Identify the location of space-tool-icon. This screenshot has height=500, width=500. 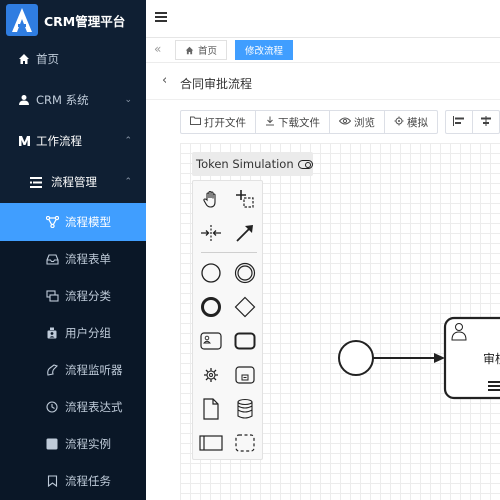
(211, 233).